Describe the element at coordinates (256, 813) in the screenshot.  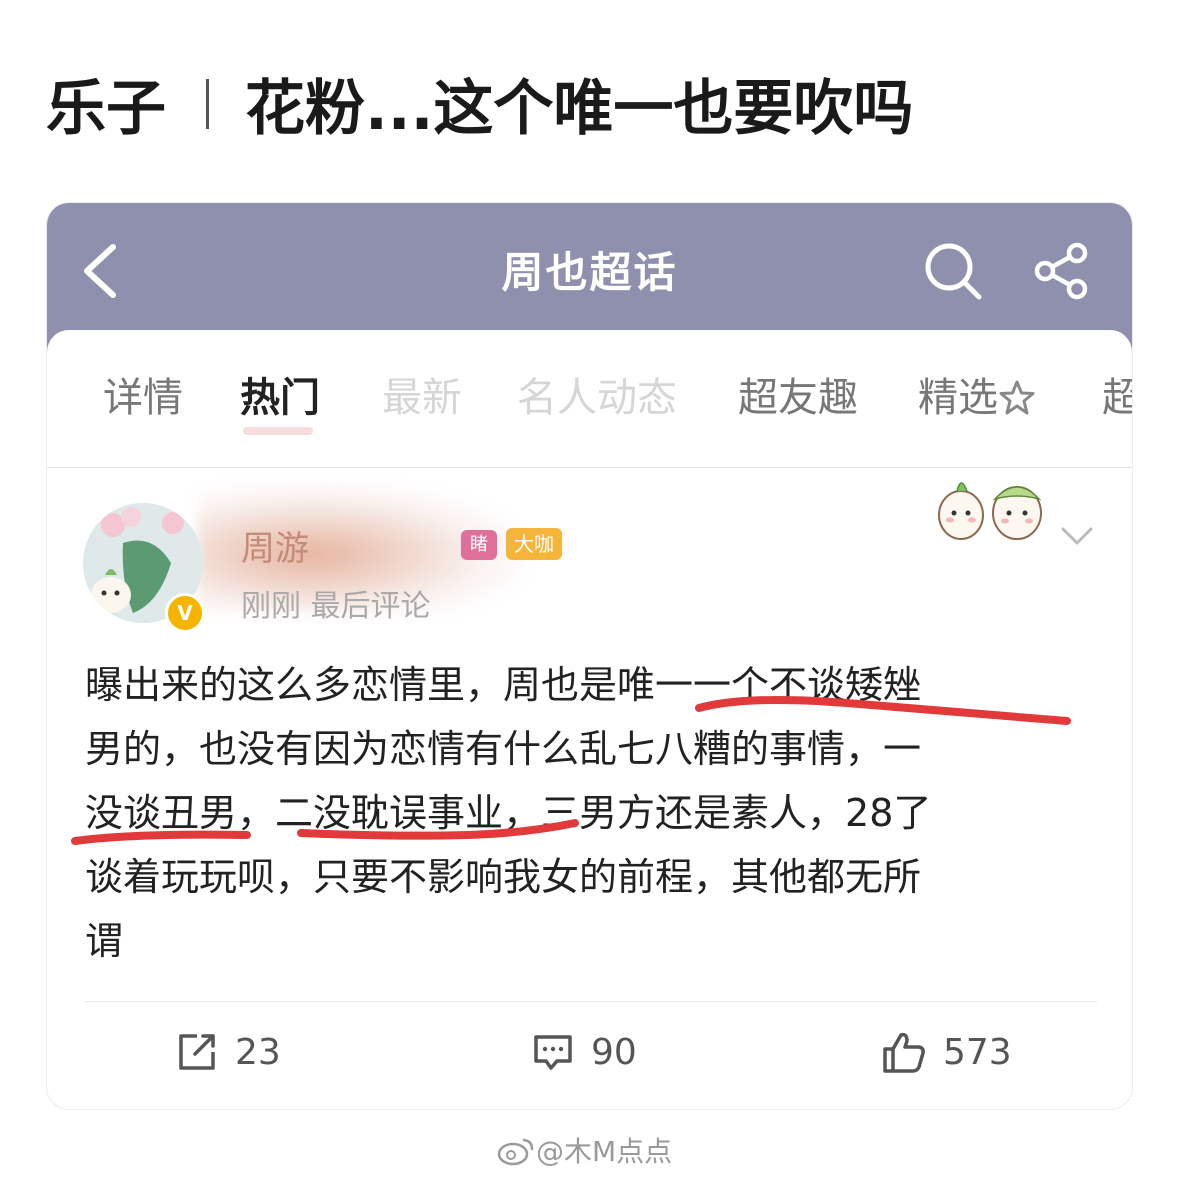
I see `post-text: ，` at that location.